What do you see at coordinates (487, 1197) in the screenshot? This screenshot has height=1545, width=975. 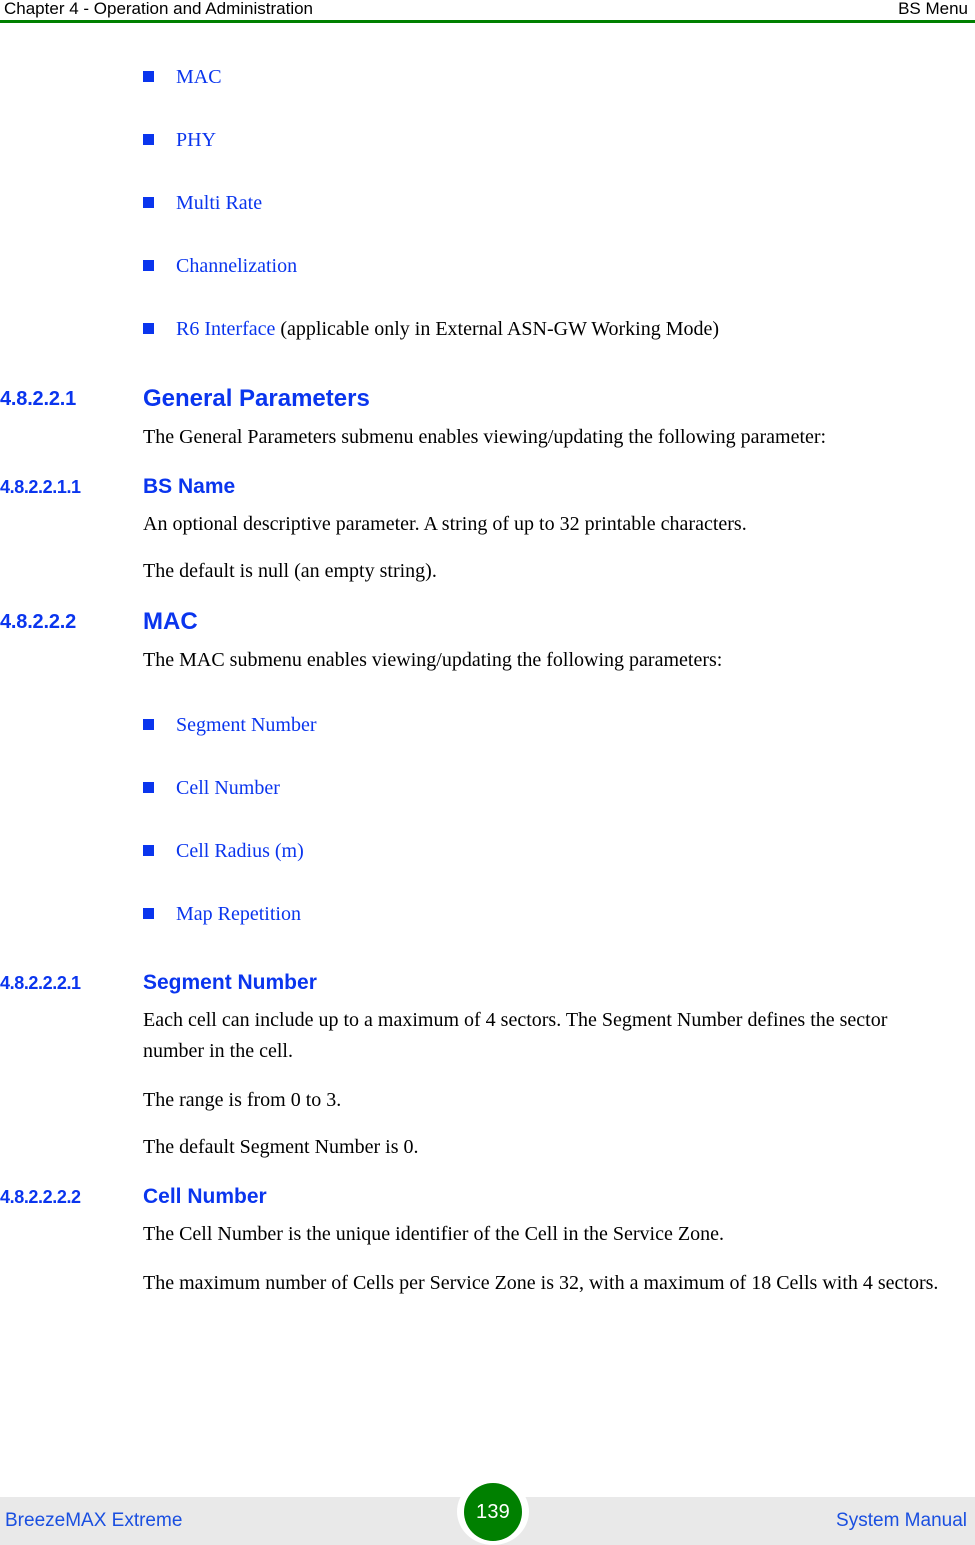 I see `section-heading-cell-number: 4.8.2.2.2.2 Cell Number` at bounding box center [487, 1197].